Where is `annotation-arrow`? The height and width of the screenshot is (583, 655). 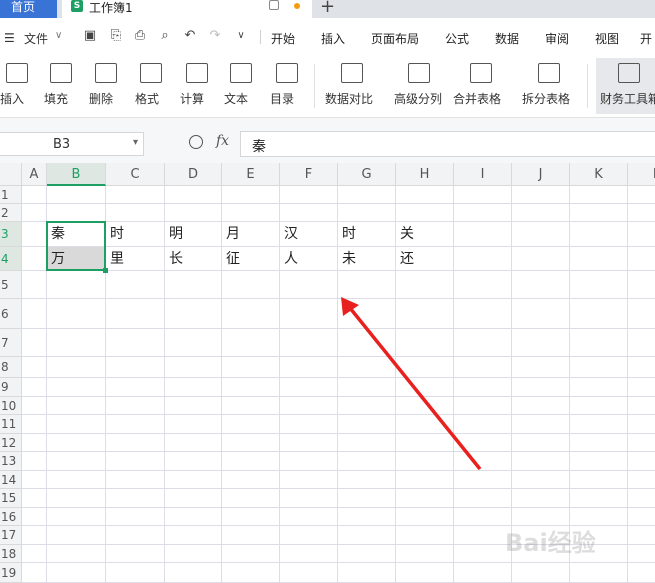
annotation-arrow is located at coordinates (411, 384).